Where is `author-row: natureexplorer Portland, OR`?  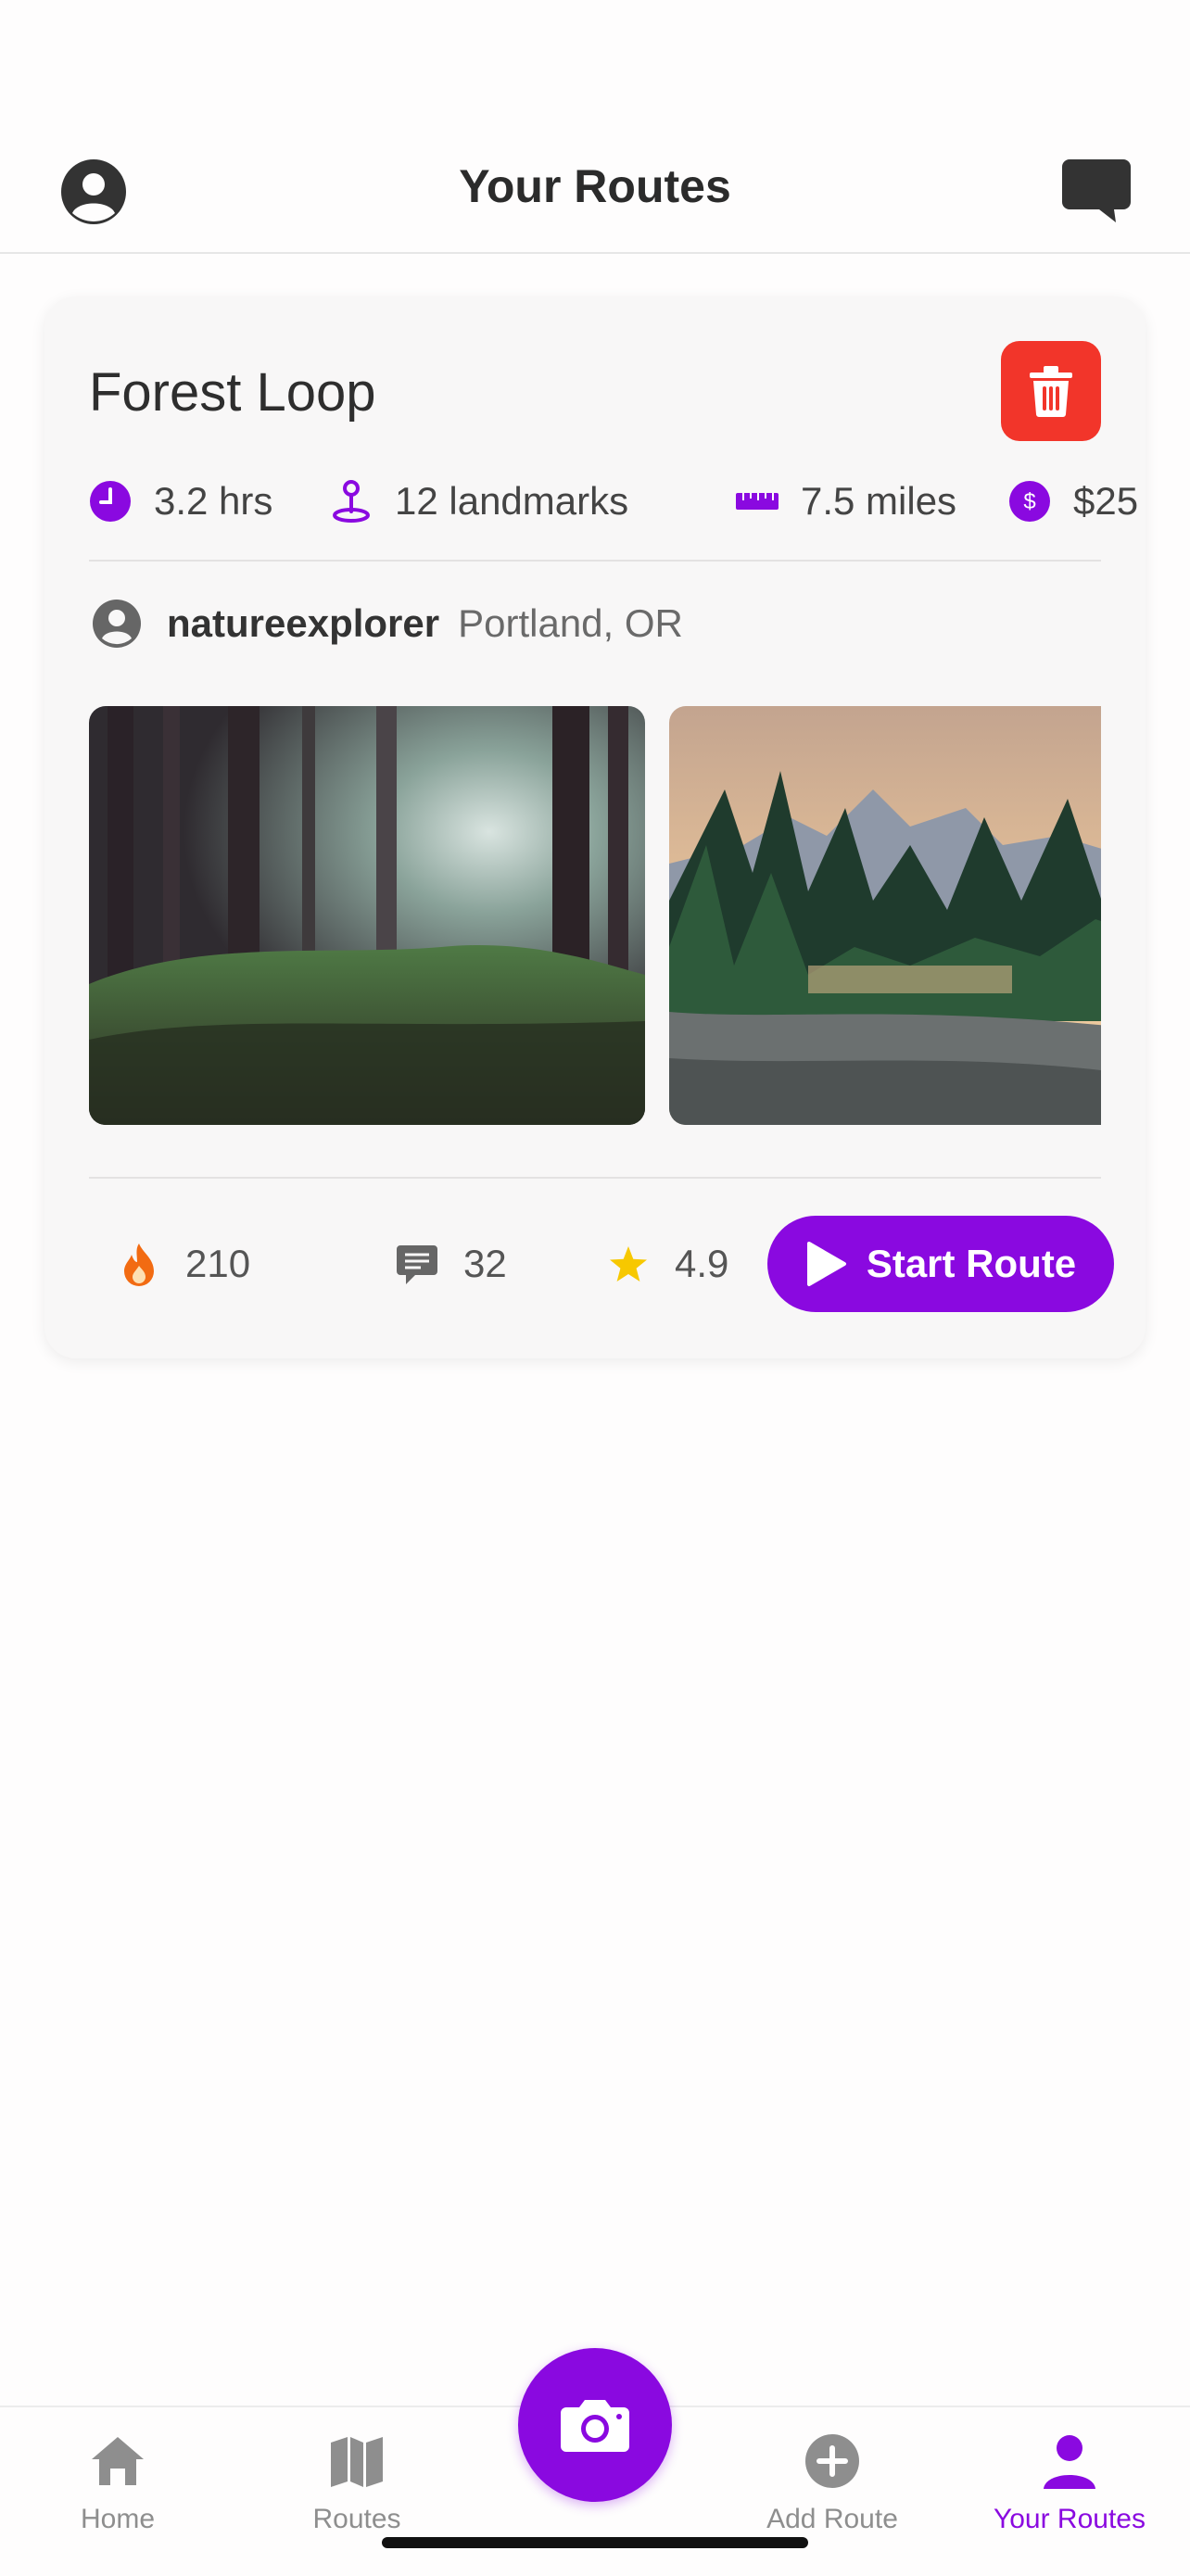 author-row: natureexplorer Portland, OR is located at coordinates (388, 623).